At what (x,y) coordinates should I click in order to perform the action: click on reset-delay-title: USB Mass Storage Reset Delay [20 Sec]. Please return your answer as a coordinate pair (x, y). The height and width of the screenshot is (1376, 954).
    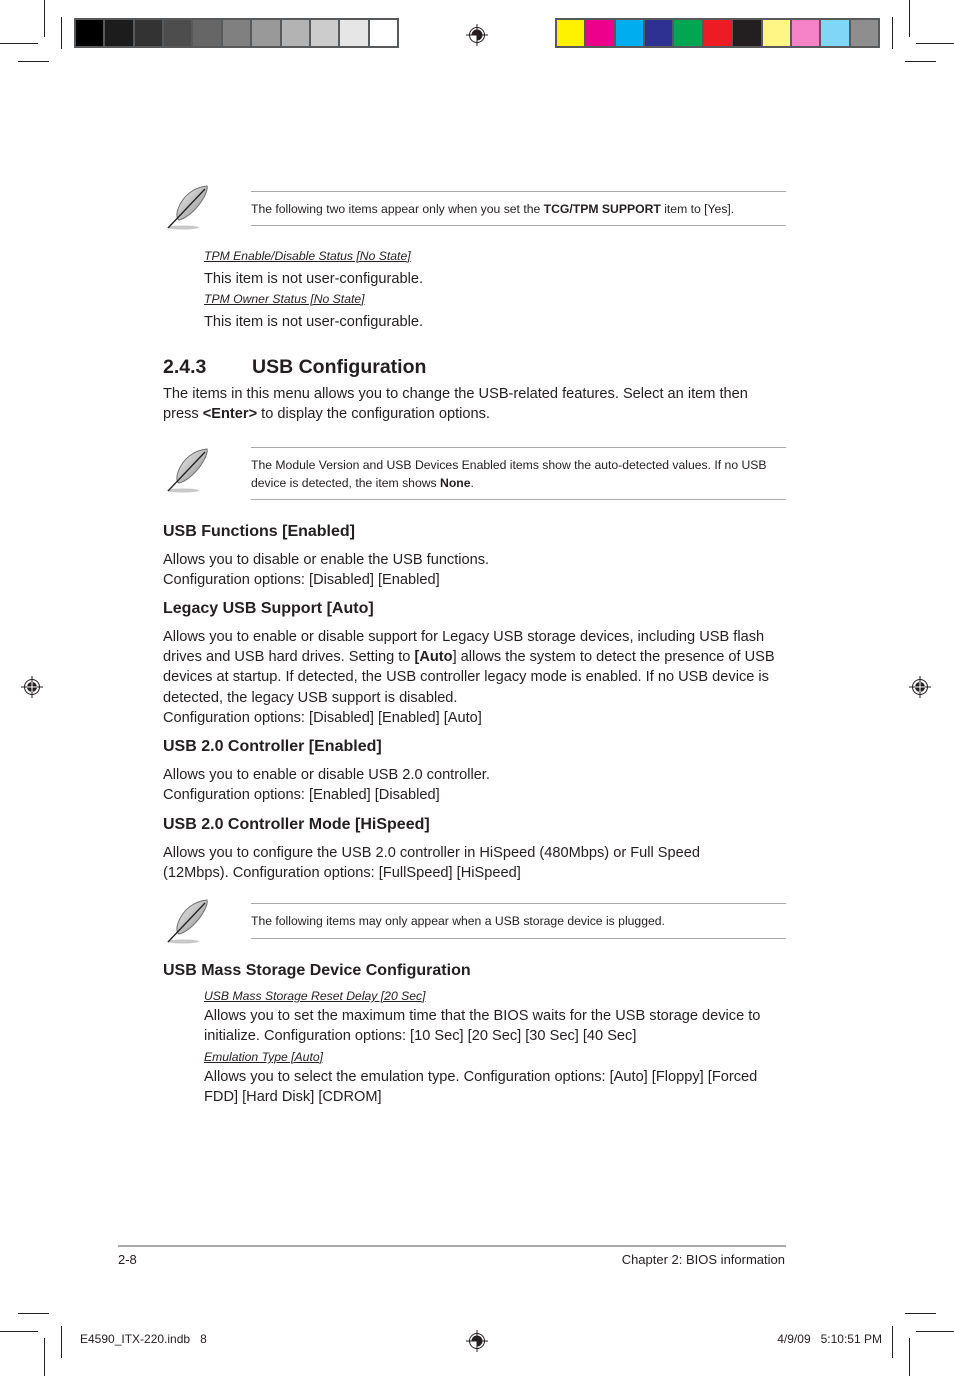
    Looking at the image, I should click on (315, 996).